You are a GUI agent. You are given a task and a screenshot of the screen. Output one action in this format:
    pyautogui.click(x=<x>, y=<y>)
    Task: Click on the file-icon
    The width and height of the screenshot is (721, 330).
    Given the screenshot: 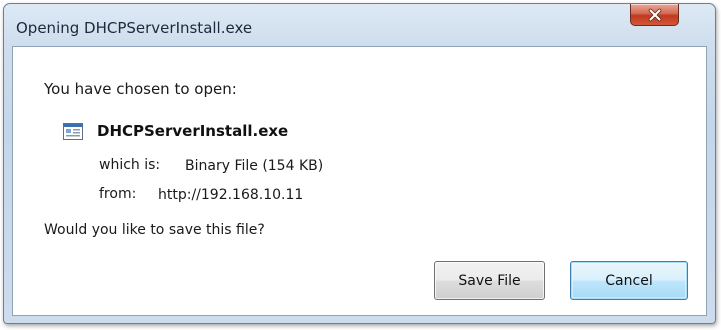 What is the action you would take?
    pyautogui.click(x=73, y=131)
    